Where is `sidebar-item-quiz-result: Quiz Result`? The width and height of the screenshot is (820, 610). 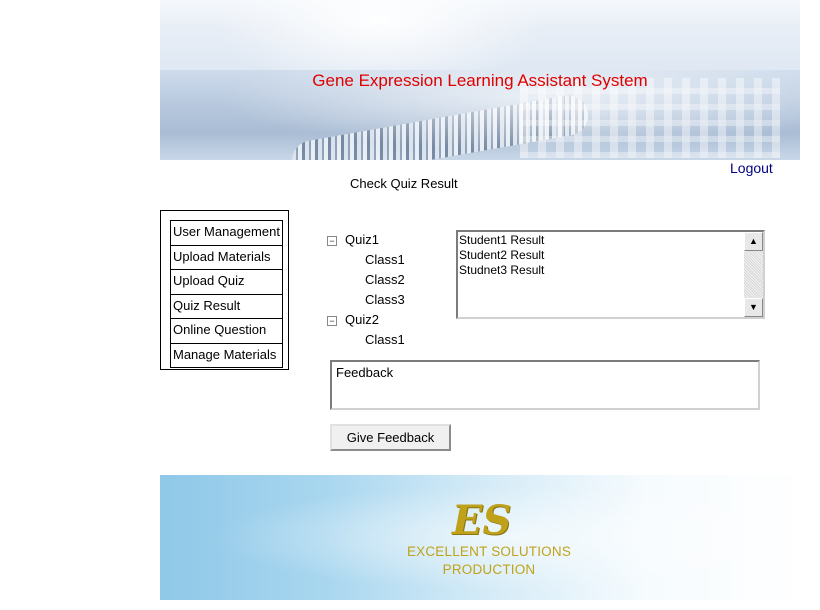 sidebar-item-quiz-result: Quiz Result is located at coordinates (226, 307).